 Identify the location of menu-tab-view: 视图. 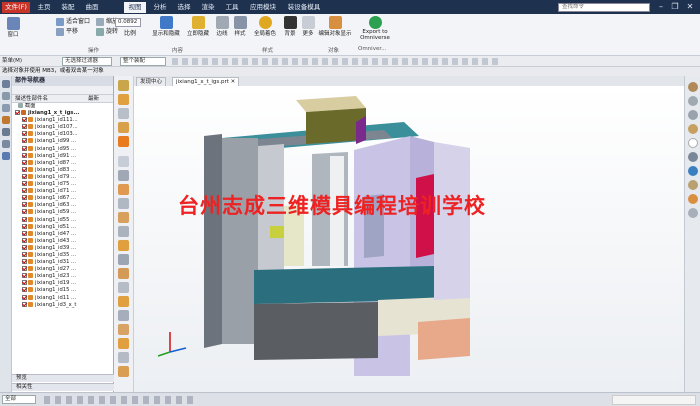
(135, 7).